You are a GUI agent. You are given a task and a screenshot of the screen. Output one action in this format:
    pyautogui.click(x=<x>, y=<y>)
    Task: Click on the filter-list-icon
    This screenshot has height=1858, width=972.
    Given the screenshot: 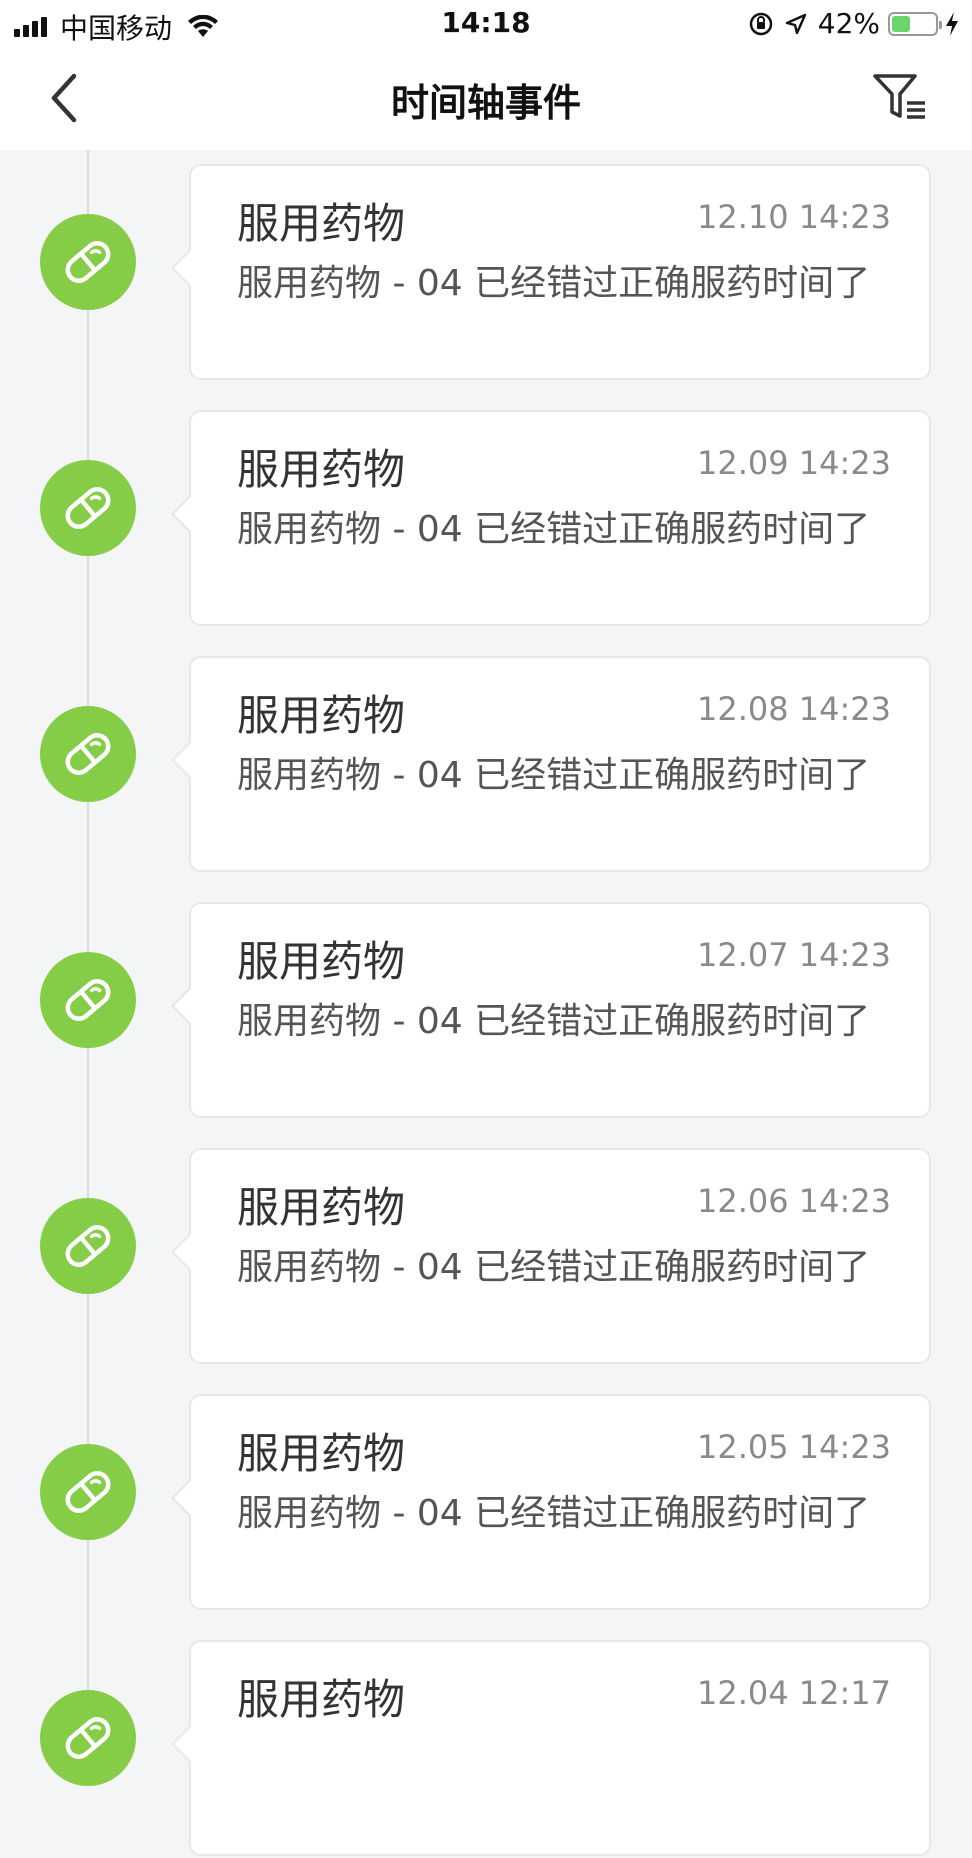 What is the action you would take?
    pyautogui.click(x=899, y=96)
    